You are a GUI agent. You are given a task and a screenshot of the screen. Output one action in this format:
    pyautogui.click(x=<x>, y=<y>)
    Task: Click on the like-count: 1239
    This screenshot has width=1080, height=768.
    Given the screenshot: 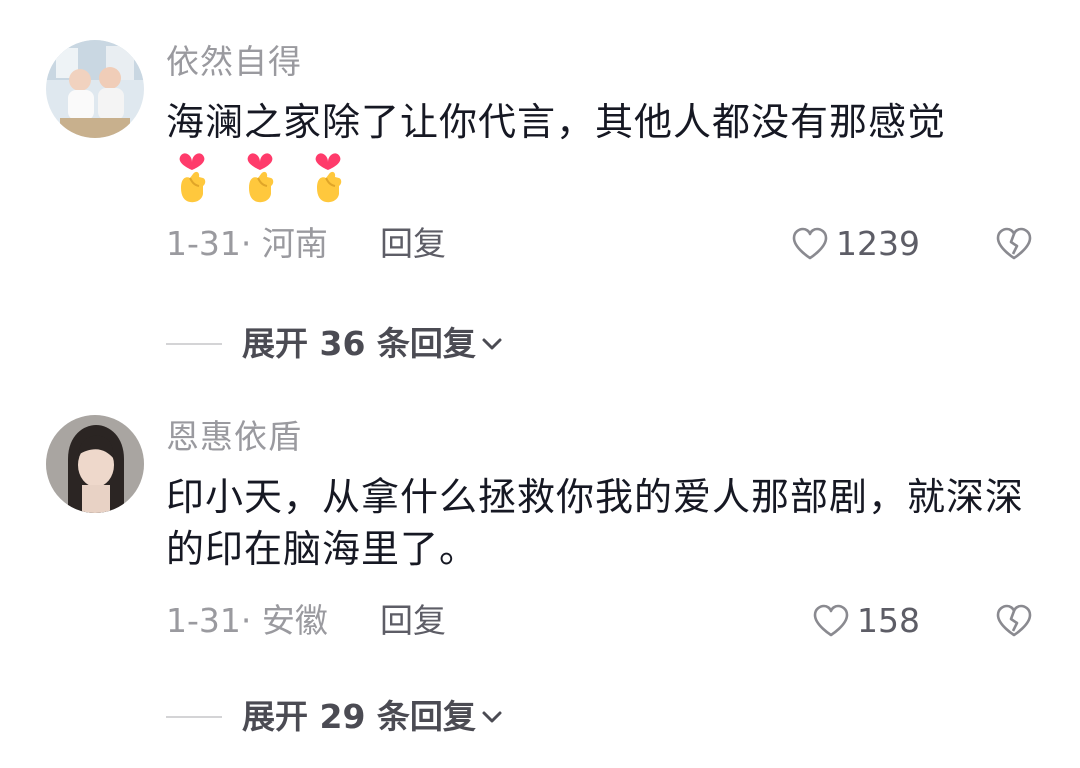 What is the action you would take?
    pyautogui.click(x=878, y=243)
    